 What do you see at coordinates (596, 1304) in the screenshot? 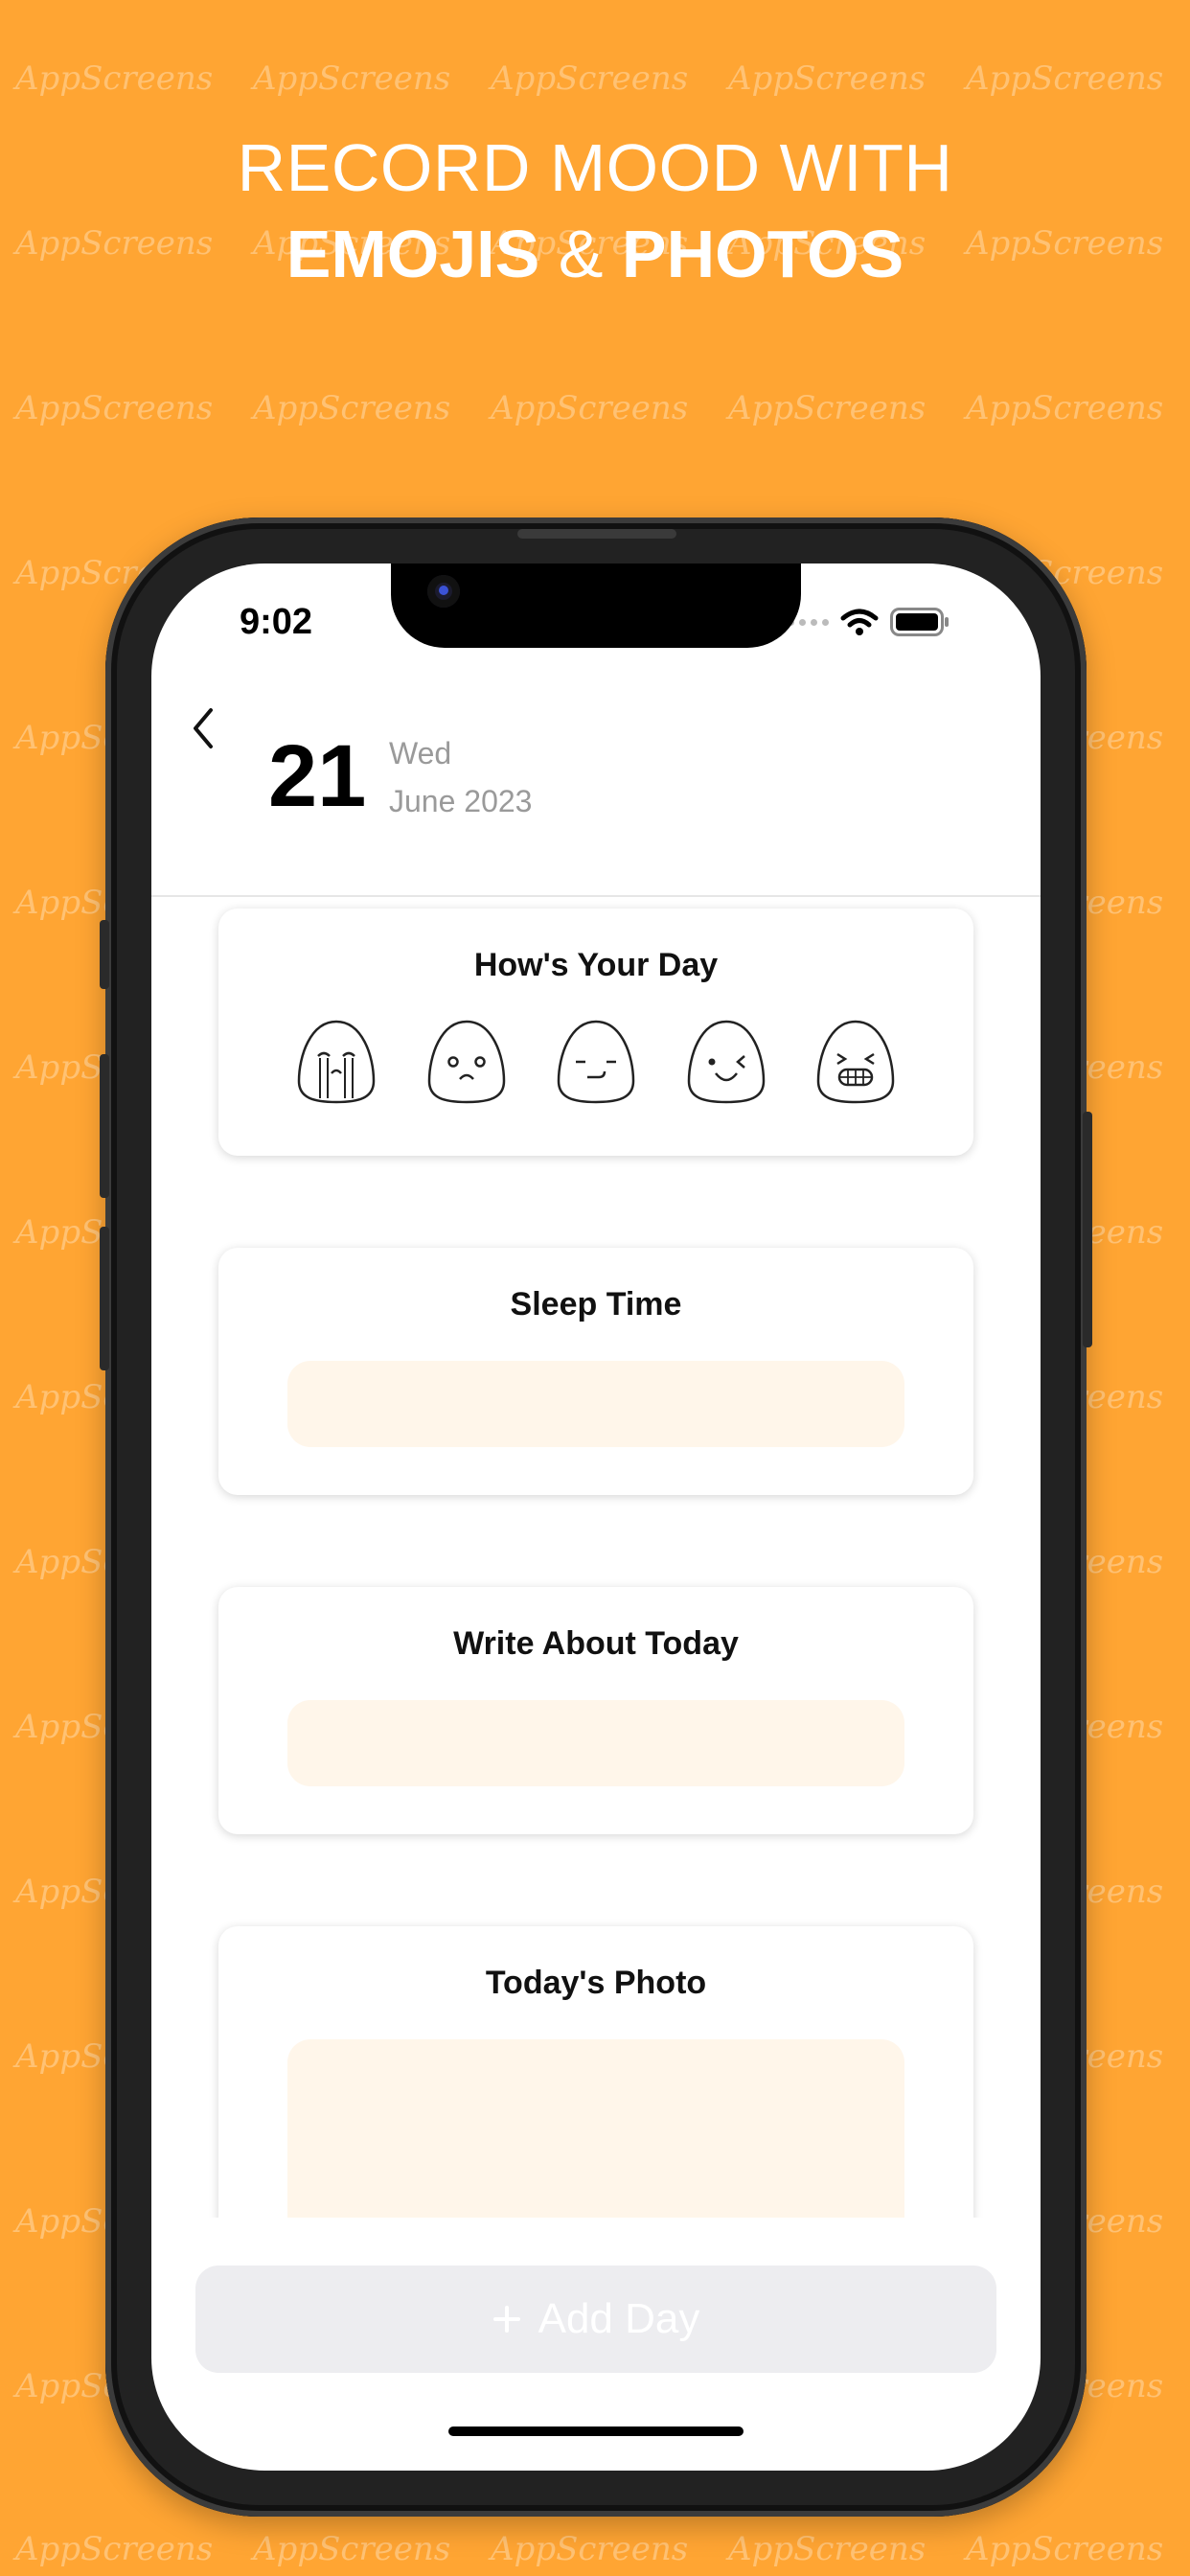
I see `sleep-card-title: Sleep Time` at bounding box center [596, 1304].